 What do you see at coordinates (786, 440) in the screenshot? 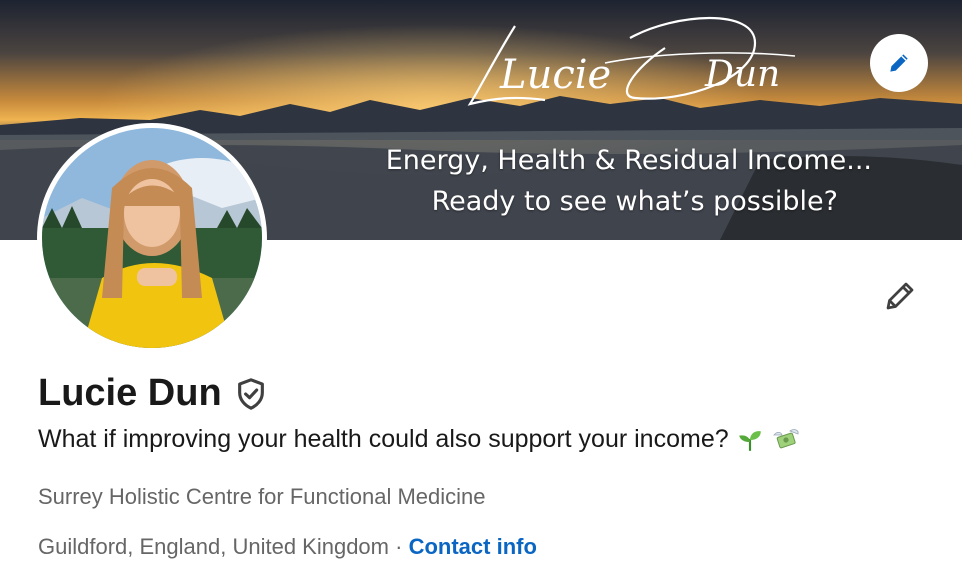
I see `money-with-wings-icon` at bounding box center [786, 440].